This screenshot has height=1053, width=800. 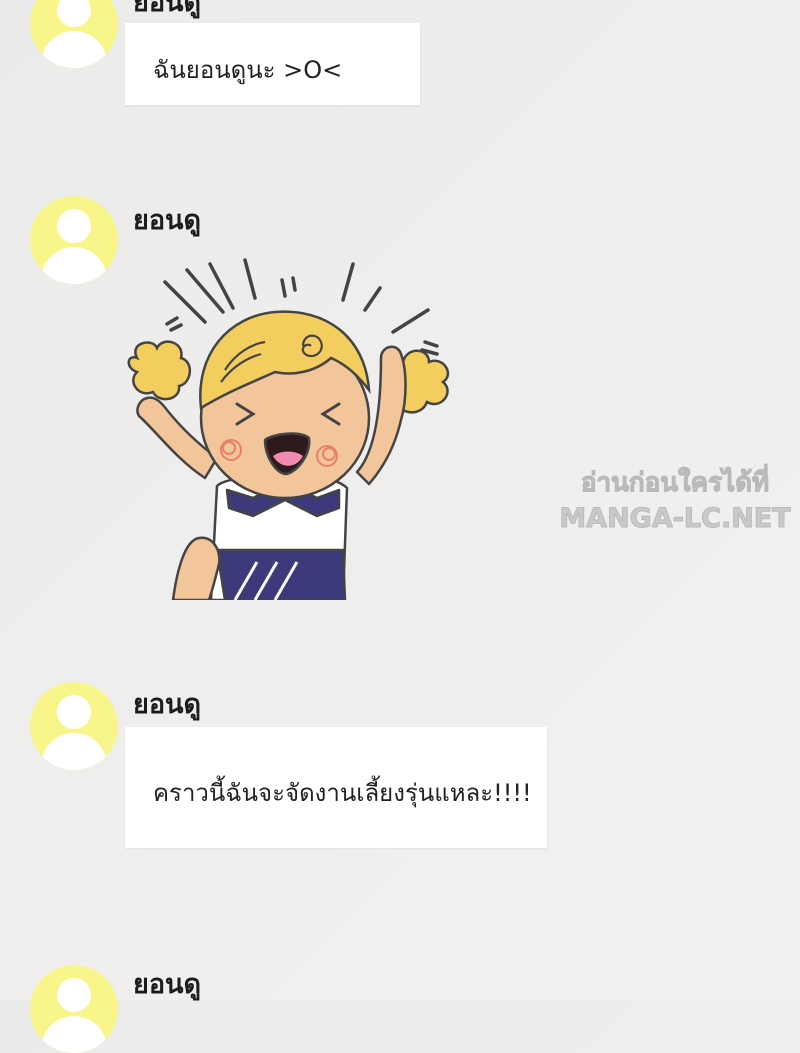 I want to click on watermark: อ่านก่อนใครได้ที่ MANGA-LC.NET, so click(x=675, y=501).